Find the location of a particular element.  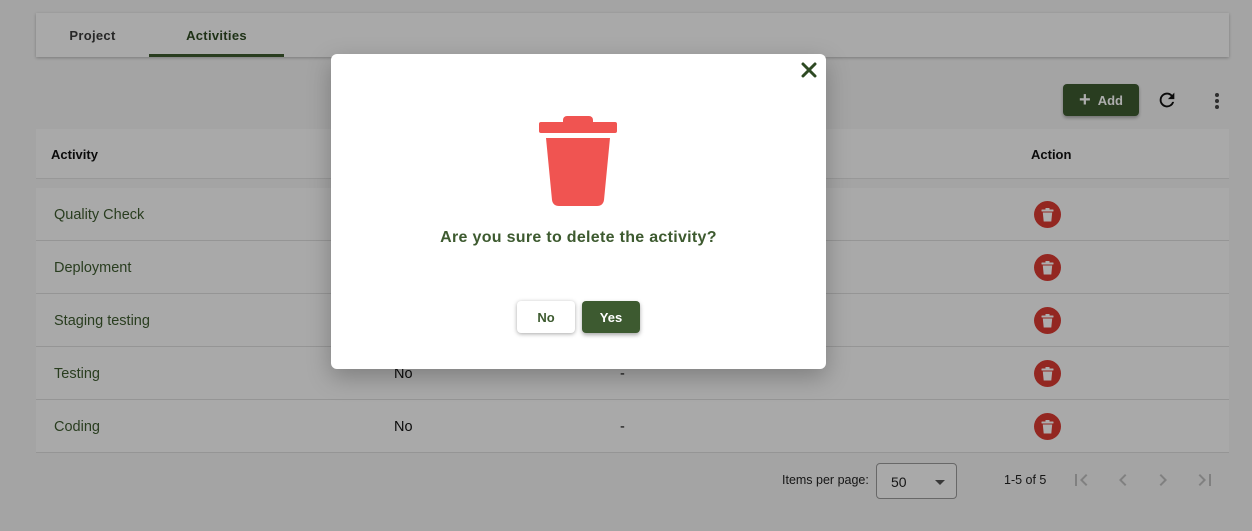

trash-icon is located at coordinates (578, 161).